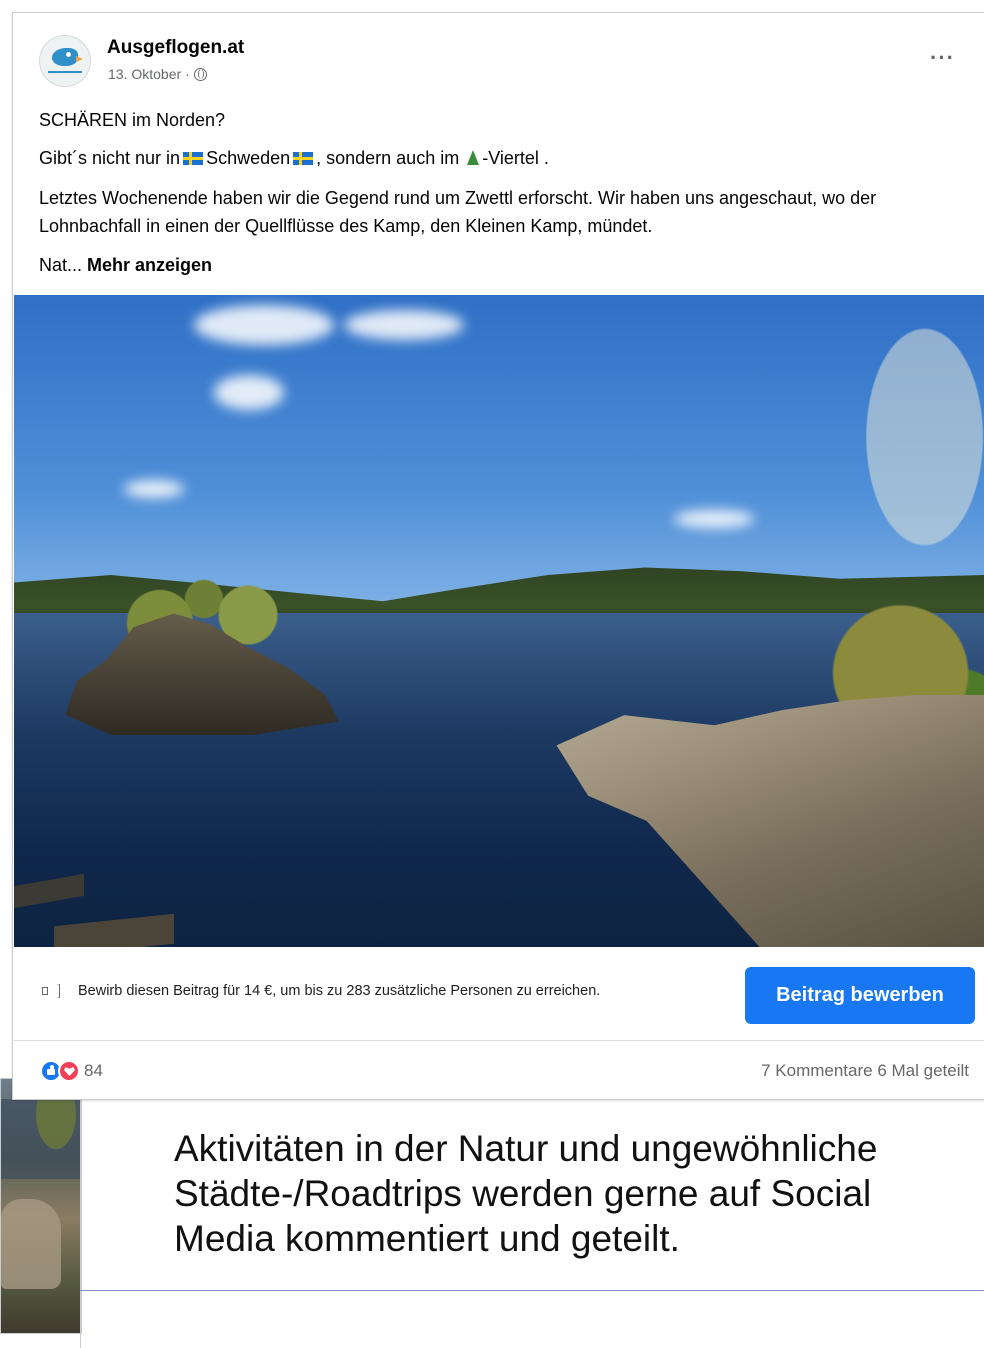 The height and width of the screenshot is (1348, 984). Describe the element at coordinates (69, 1071) in the screenshot. I see `love-icon` at that location.